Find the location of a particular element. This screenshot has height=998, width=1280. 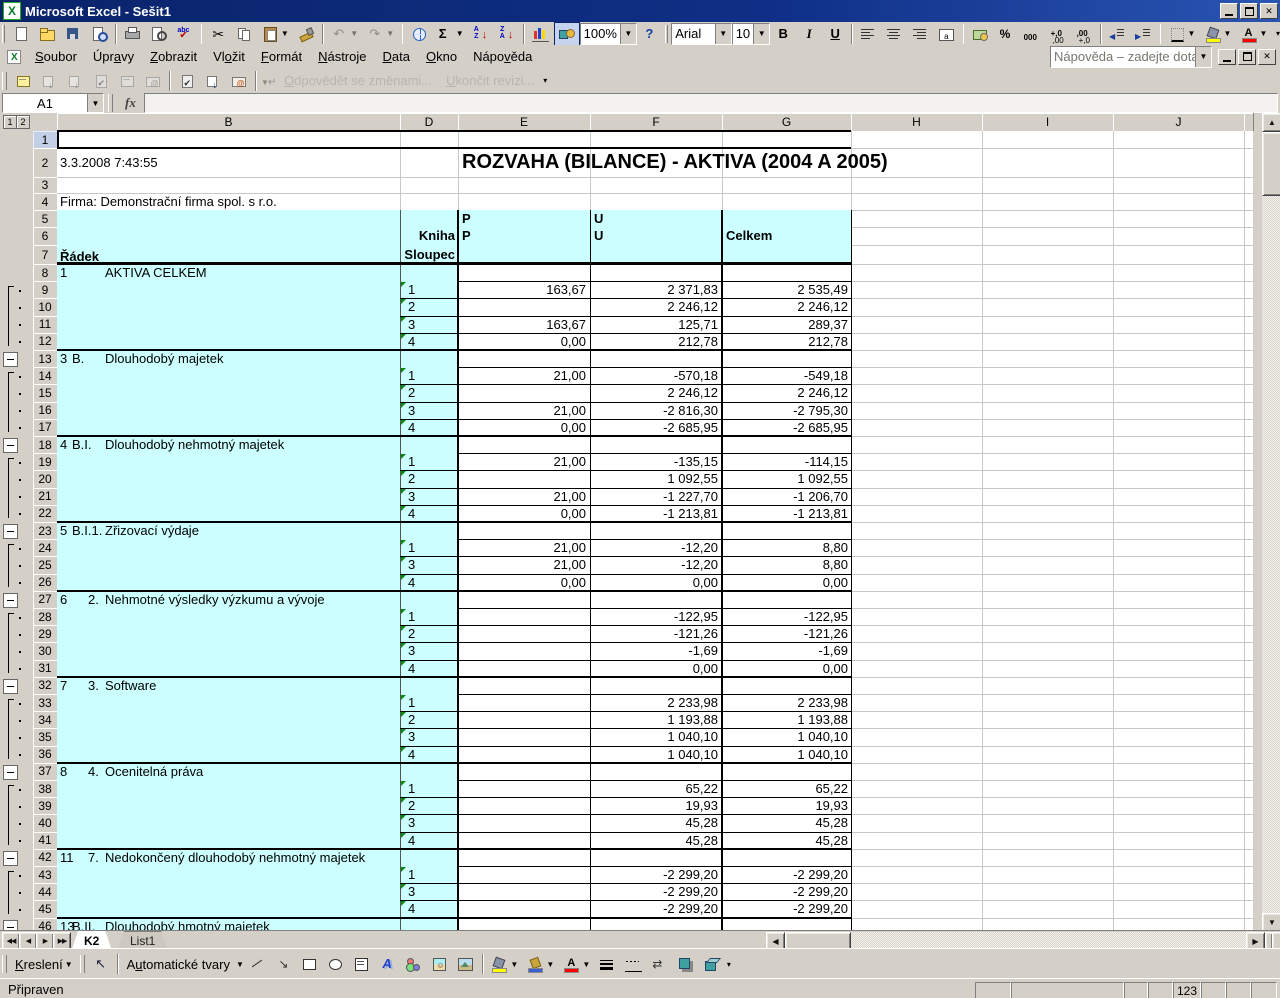

mail-recipient-button is located at coordinates (239, 81).